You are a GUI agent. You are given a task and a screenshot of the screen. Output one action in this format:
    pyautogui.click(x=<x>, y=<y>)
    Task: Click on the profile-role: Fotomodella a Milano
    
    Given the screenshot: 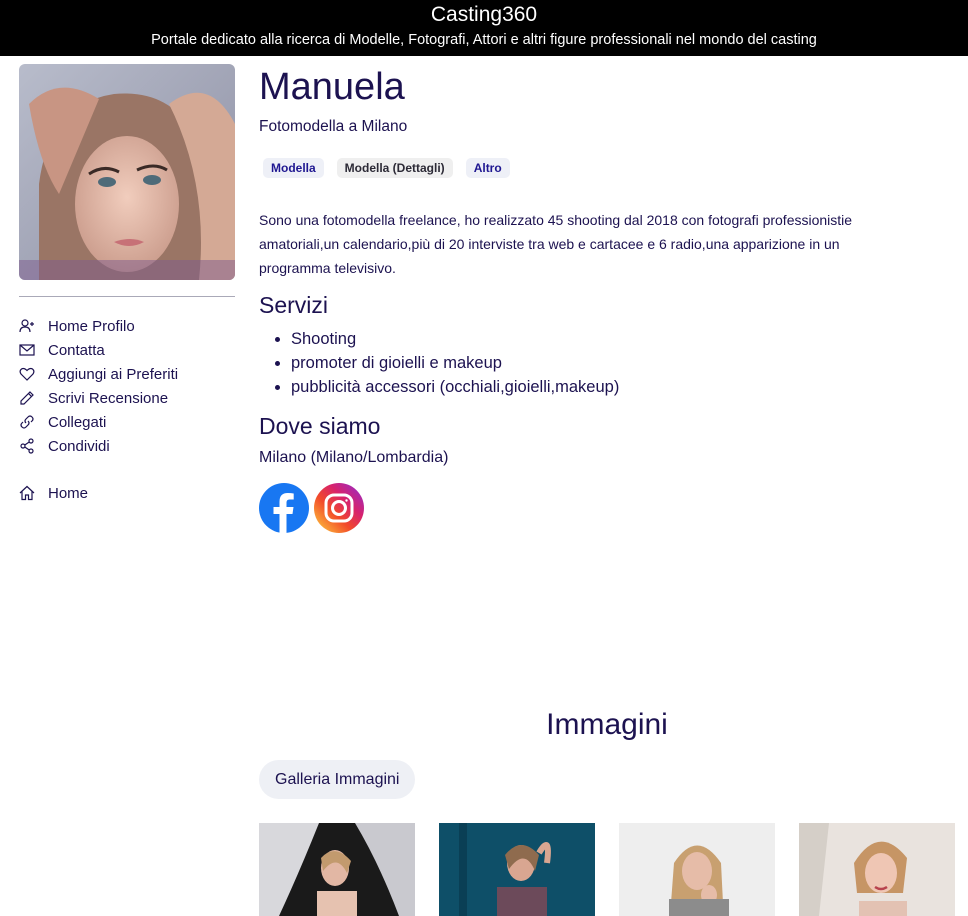 What is the action you would take?
    pyautogui.click(x=333, y=126)
    